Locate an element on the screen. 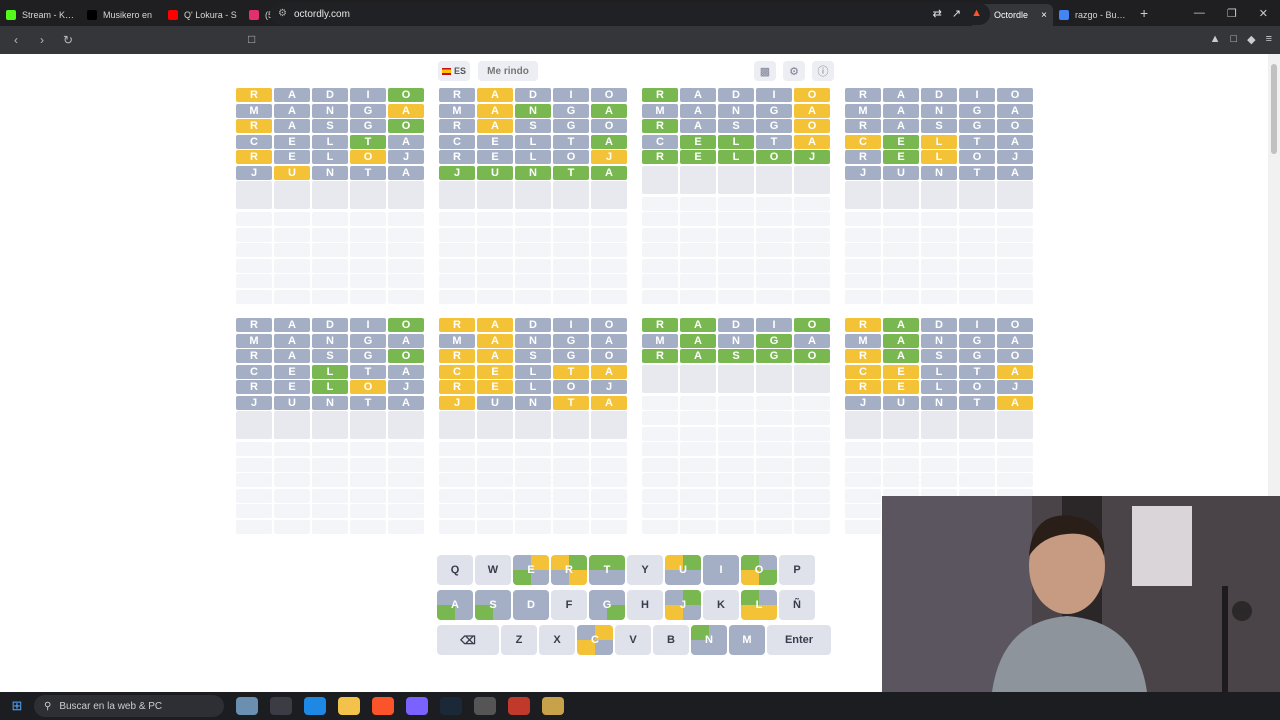 The height and width of the screenshot is (720, 1280). browser-tab: Musikero en is located at coordinates (121, 15).